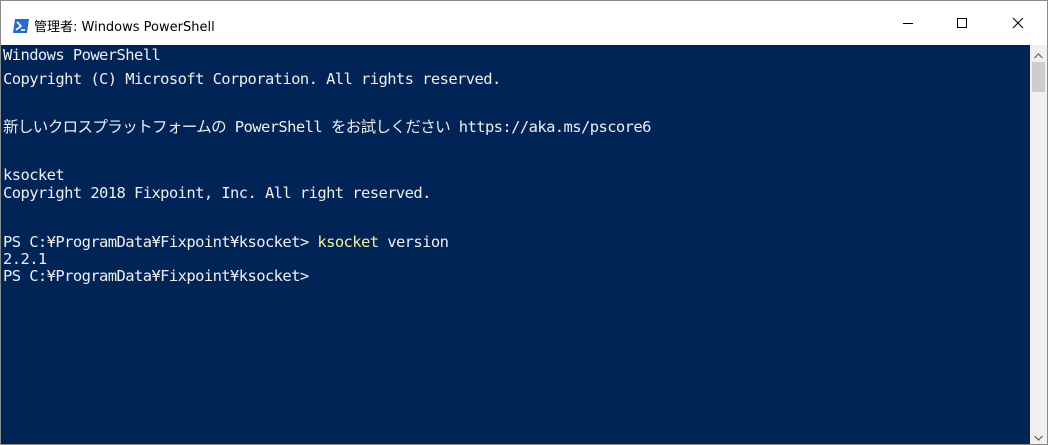 Image resolution: width=1048 pixels, height=445 pixels. I want to click on window-title: 管理者: Windows PowerShell, so click(124, 27).